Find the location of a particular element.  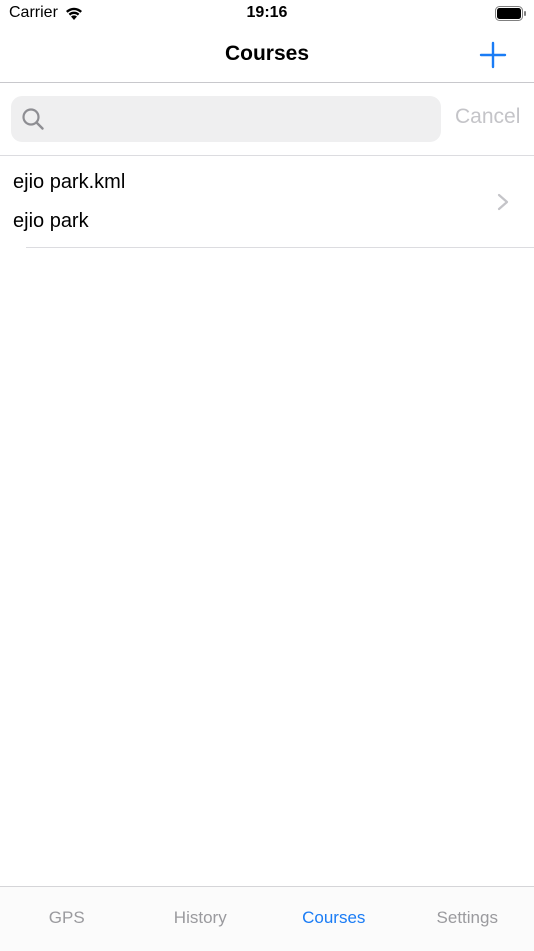

tab-label: GPS is located at coordinates (67, 918).